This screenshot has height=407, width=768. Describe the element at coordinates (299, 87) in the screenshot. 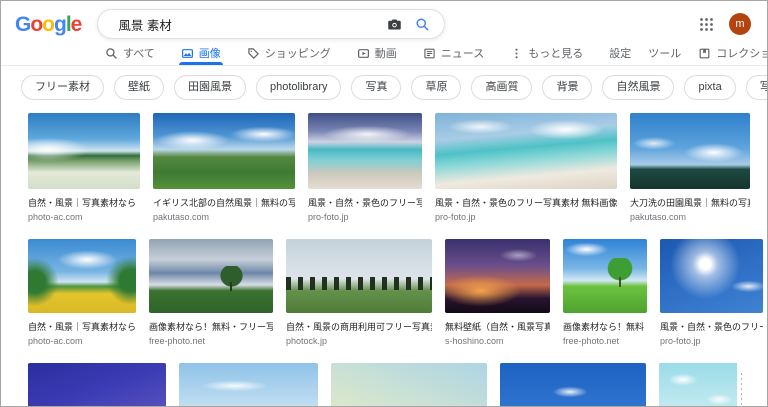

I see `filter-chip: photolibrary` at that location.